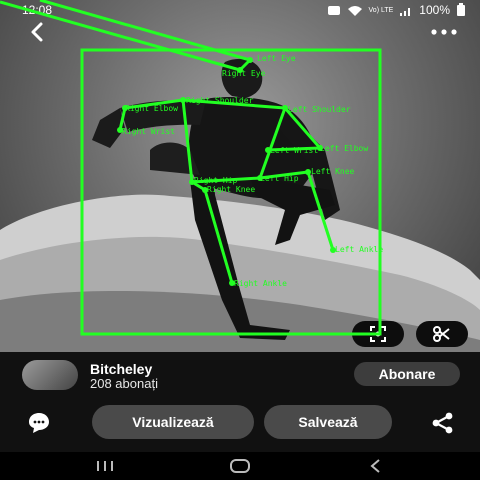 The width and height of the screenshot is (480, 480). I want to click on signal-icon, so click(405, 11).